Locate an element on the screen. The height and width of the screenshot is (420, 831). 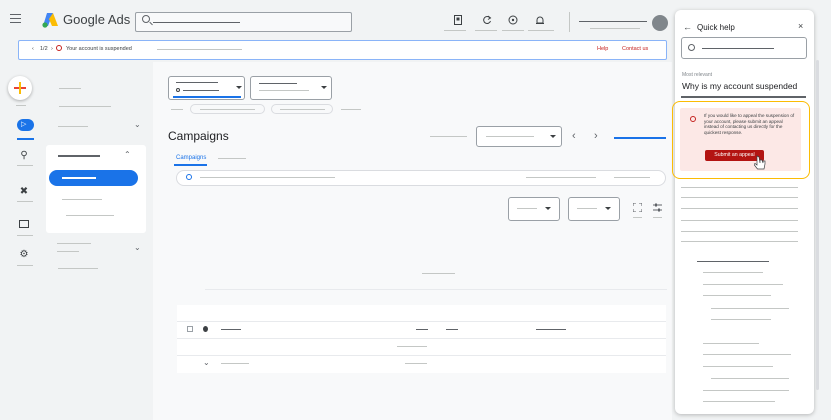
divider is located at coordinates (569, 22).